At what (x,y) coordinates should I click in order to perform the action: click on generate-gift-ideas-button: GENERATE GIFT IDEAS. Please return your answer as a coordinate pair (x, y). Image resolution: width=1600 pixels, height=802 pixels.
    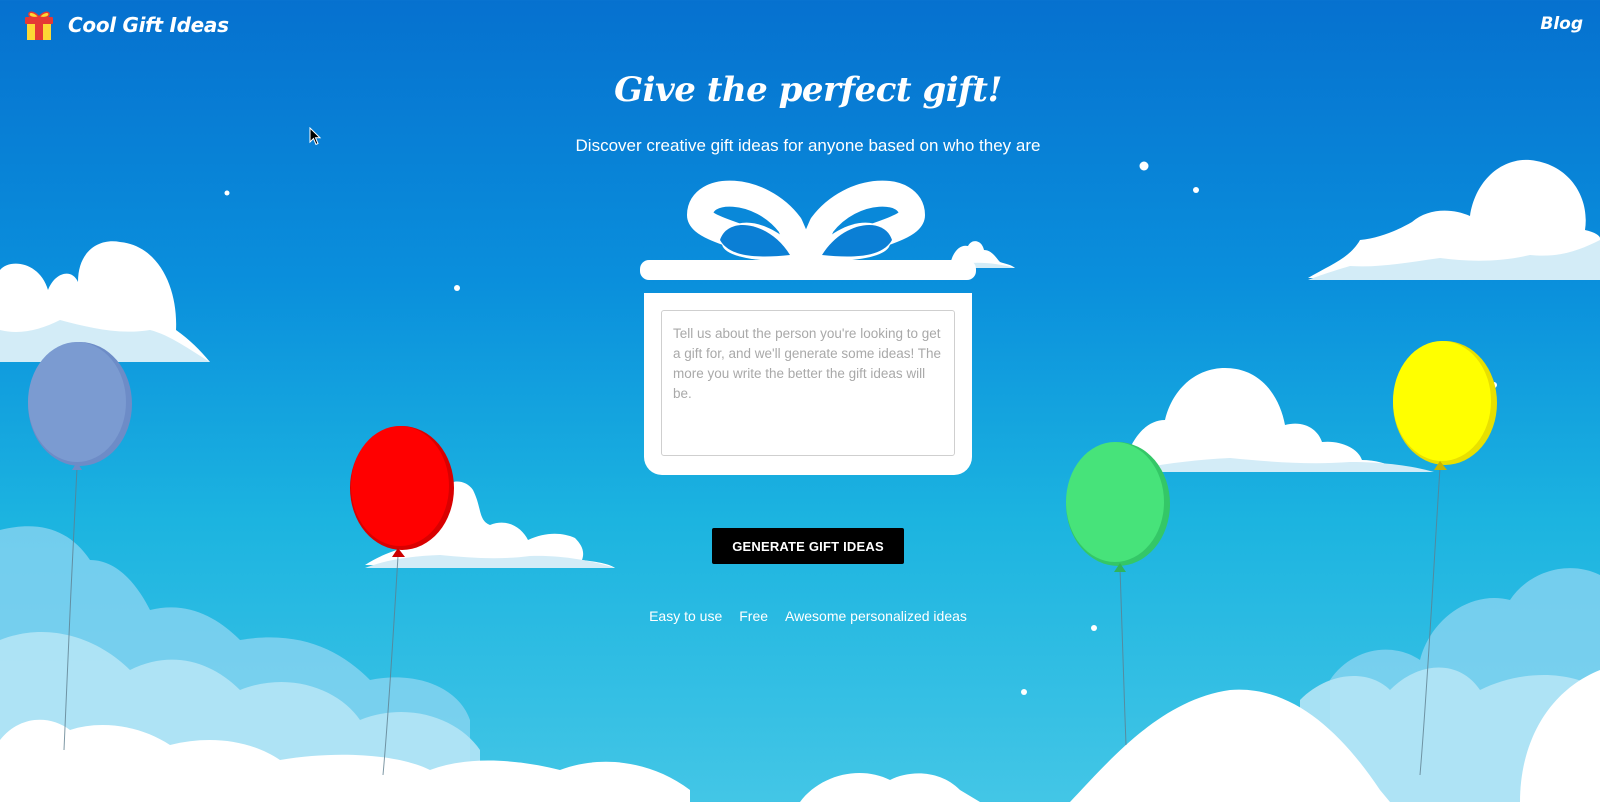
    Looking at the image, I should click on (808, 546).